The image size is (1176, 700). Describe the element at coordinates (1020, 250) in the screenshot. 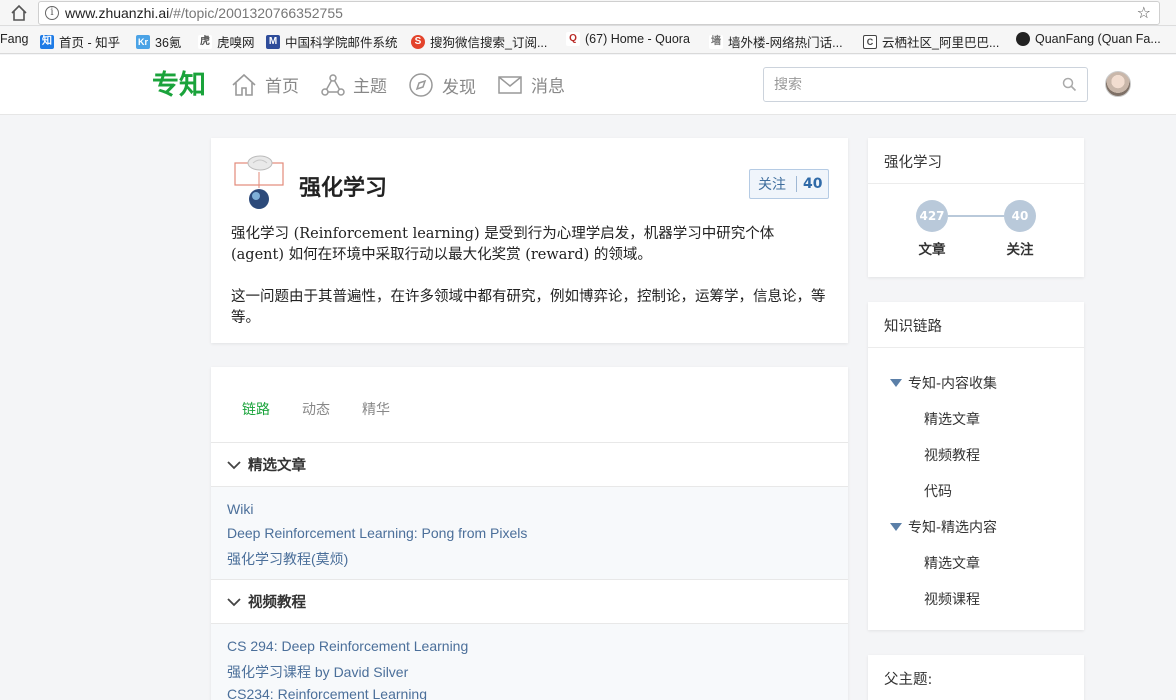

I see `followers-label: 关注` at that location.